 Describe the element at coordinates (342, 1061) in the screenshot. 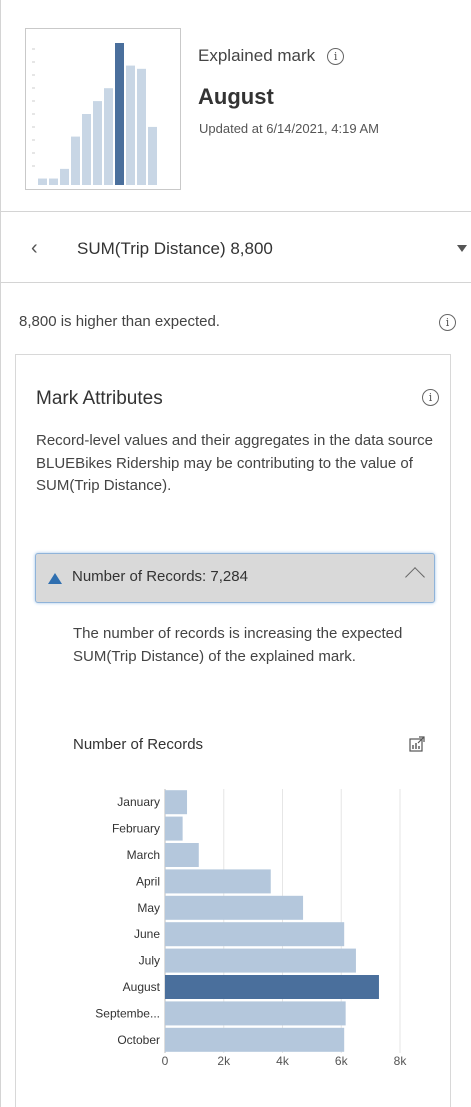

I see `x-tick-label: 6k` at that location.